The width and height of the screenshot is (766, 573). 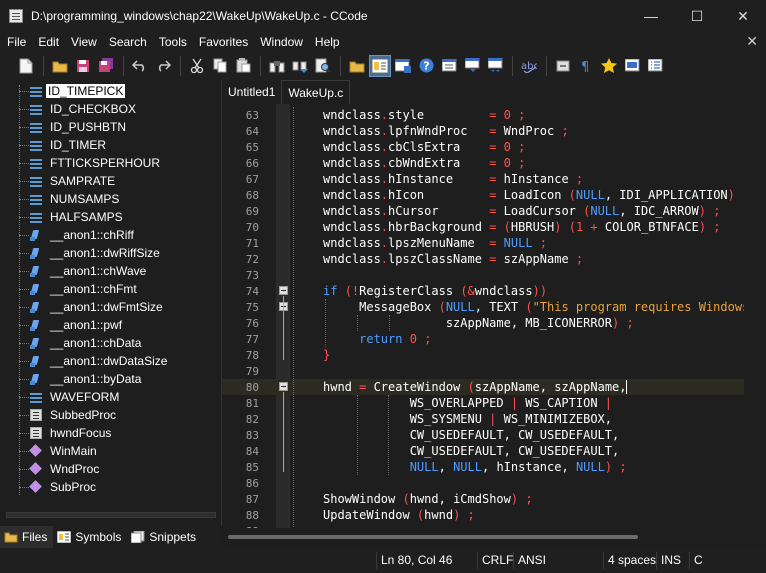 What do you see at coordinates (173, 42) in the screenshot?
I see `menu-tools: Tools` at bounding box center [173, 42].